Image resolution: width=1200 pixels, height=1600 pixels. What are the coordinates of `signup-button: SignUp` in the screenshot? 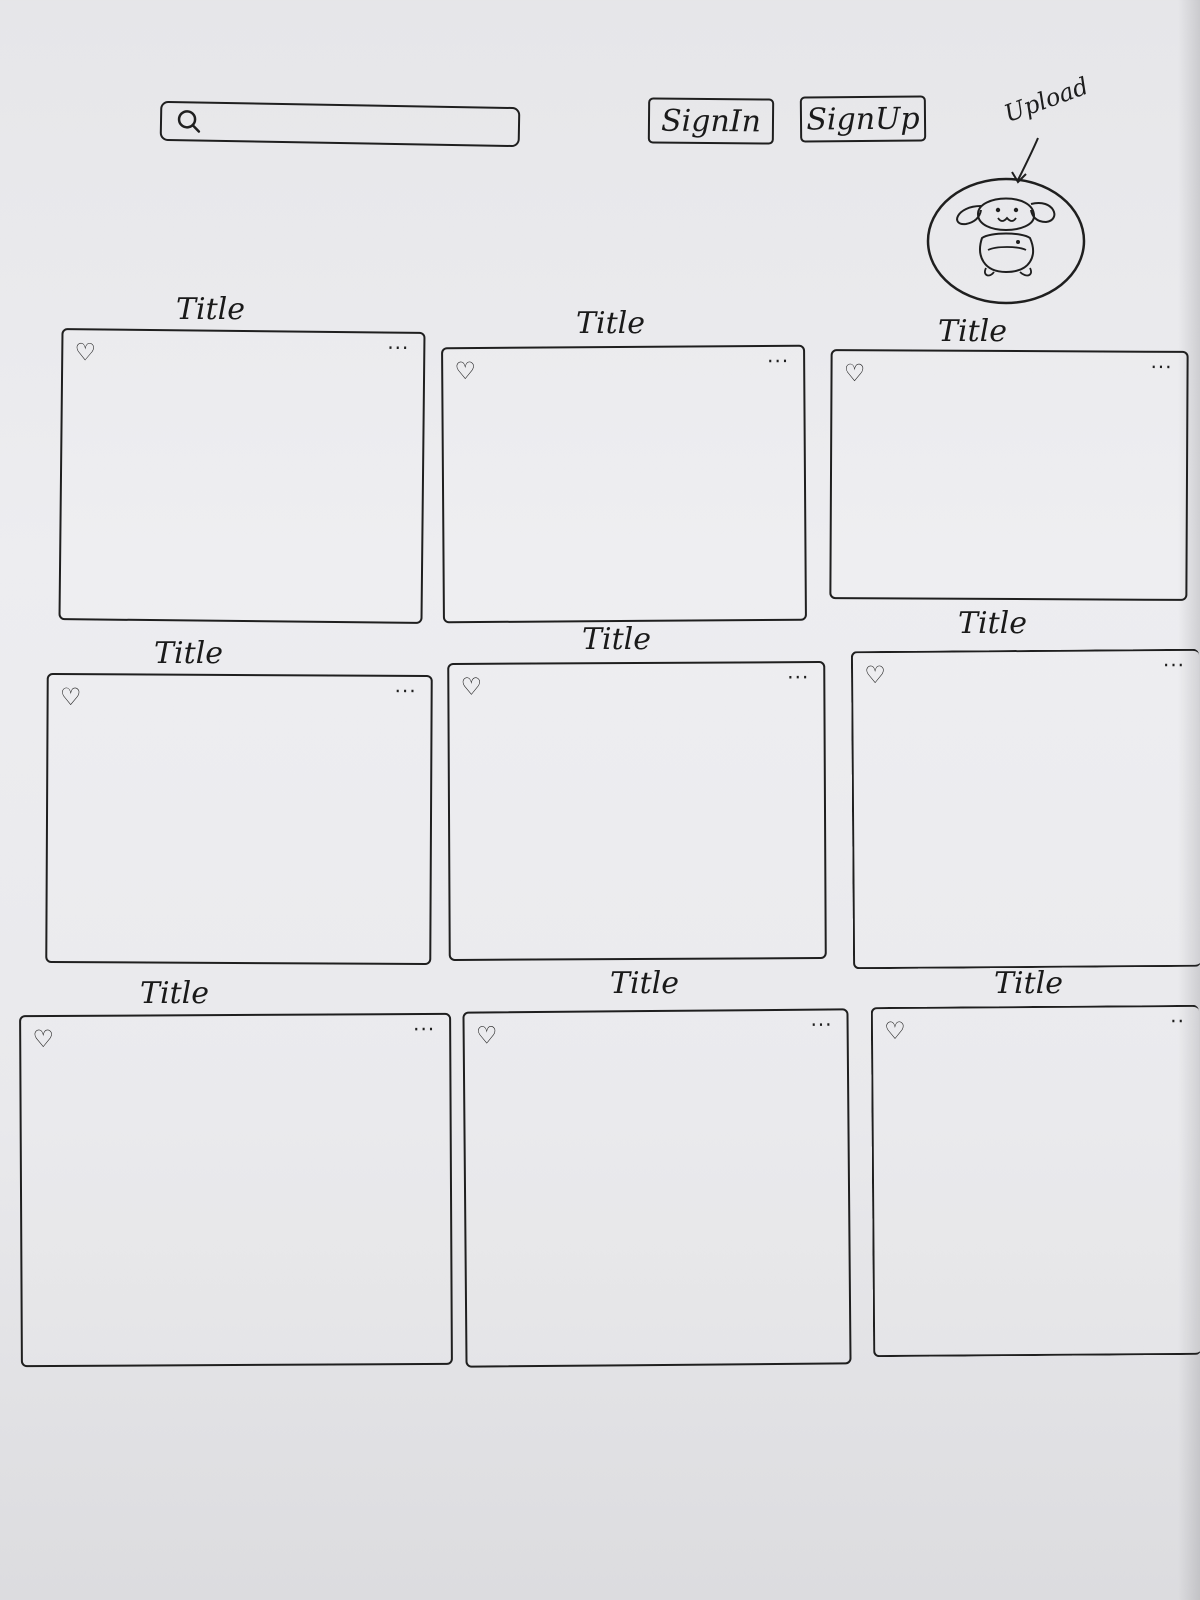 It's located at (863, 119).